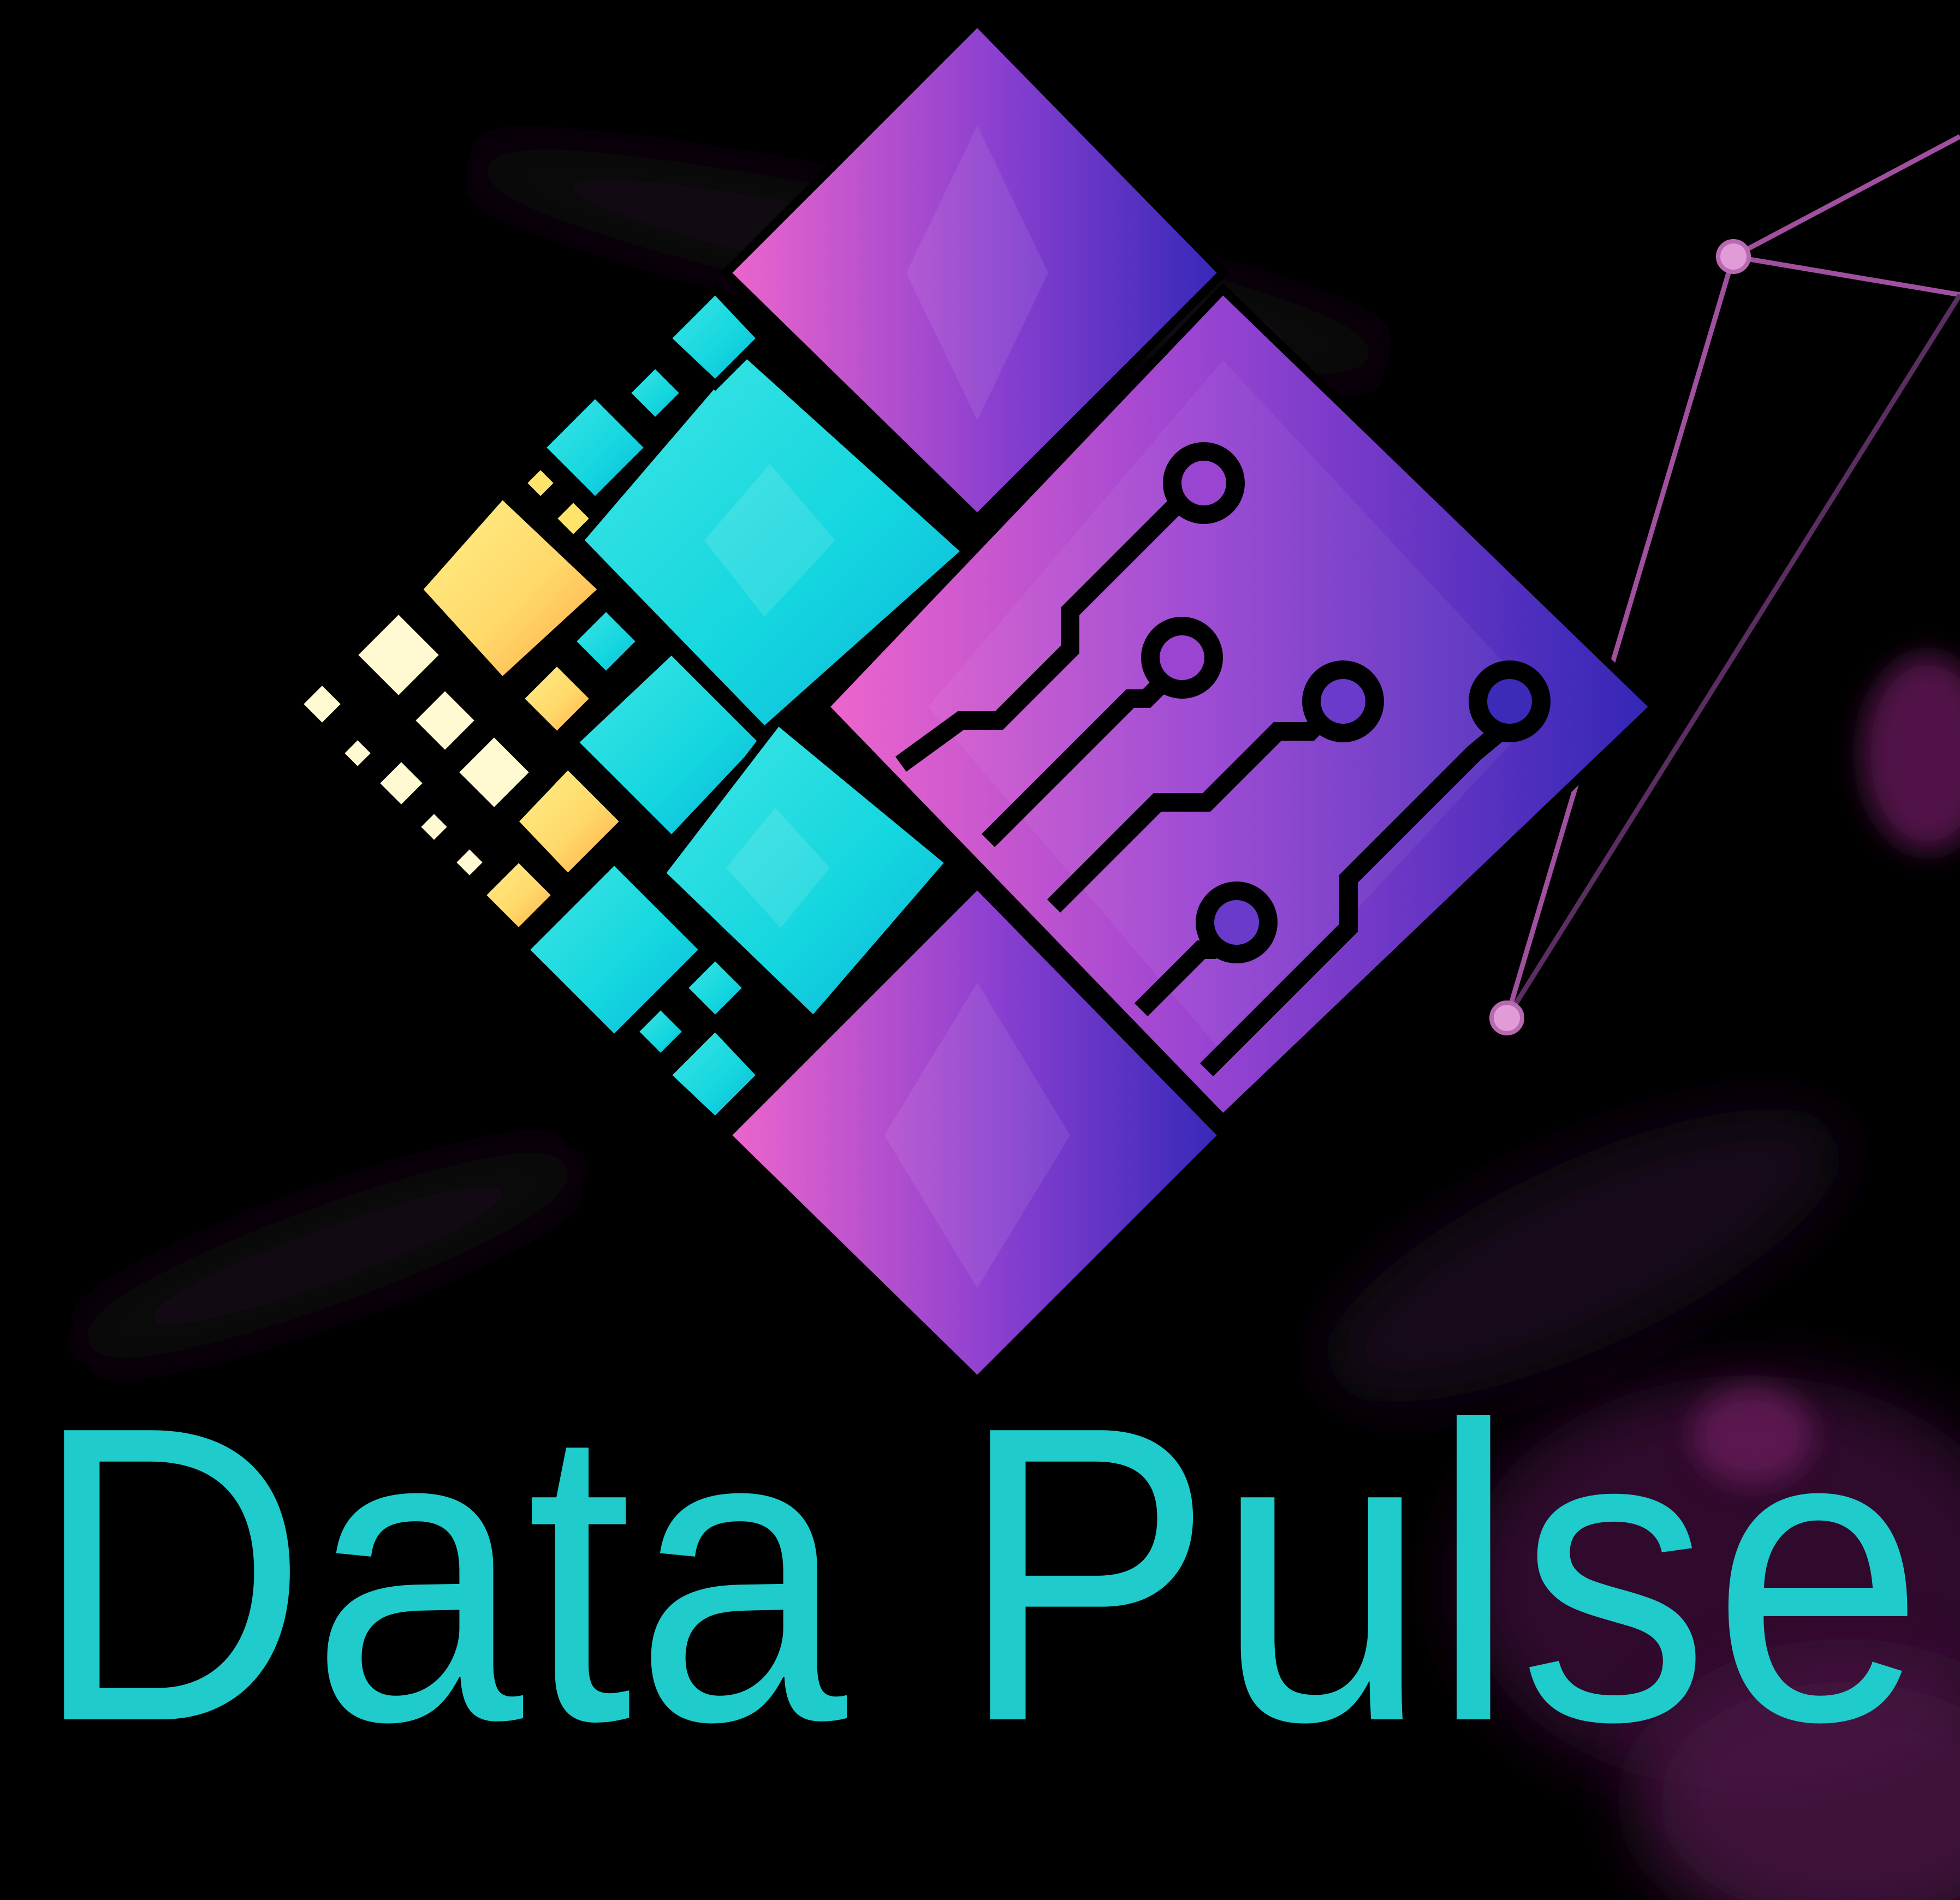  I want to click on network-graph-icon, so click(1724, 584).